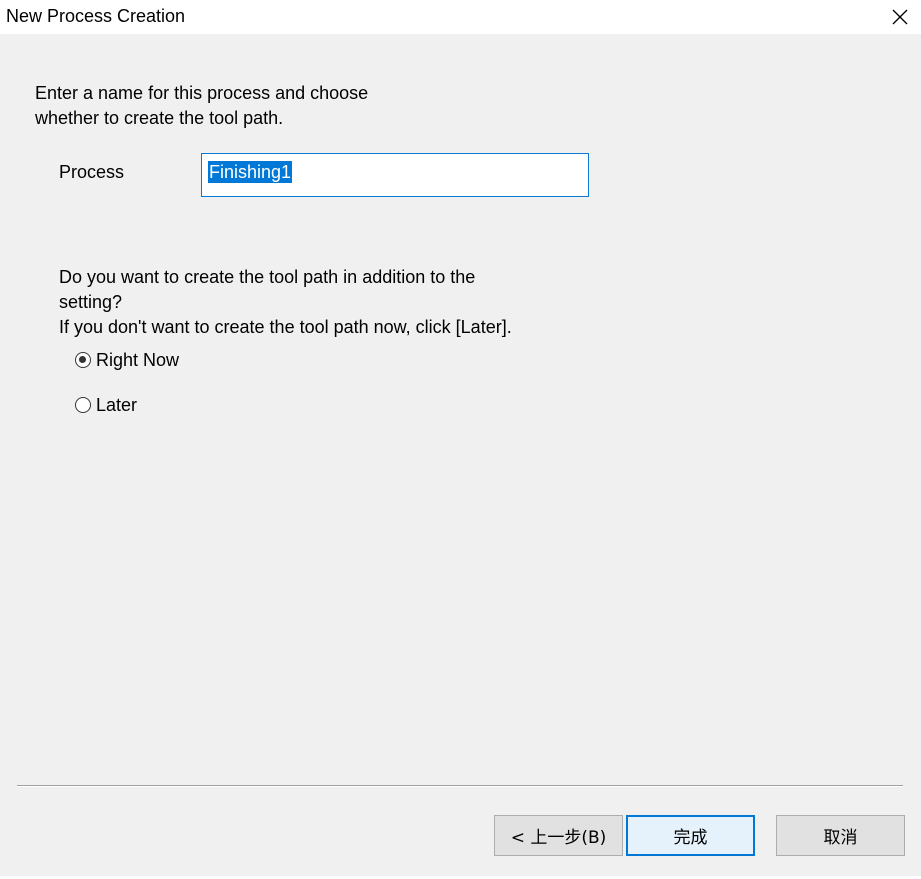  I want to click on process-name-value: Finishing1, so click(250, 172).